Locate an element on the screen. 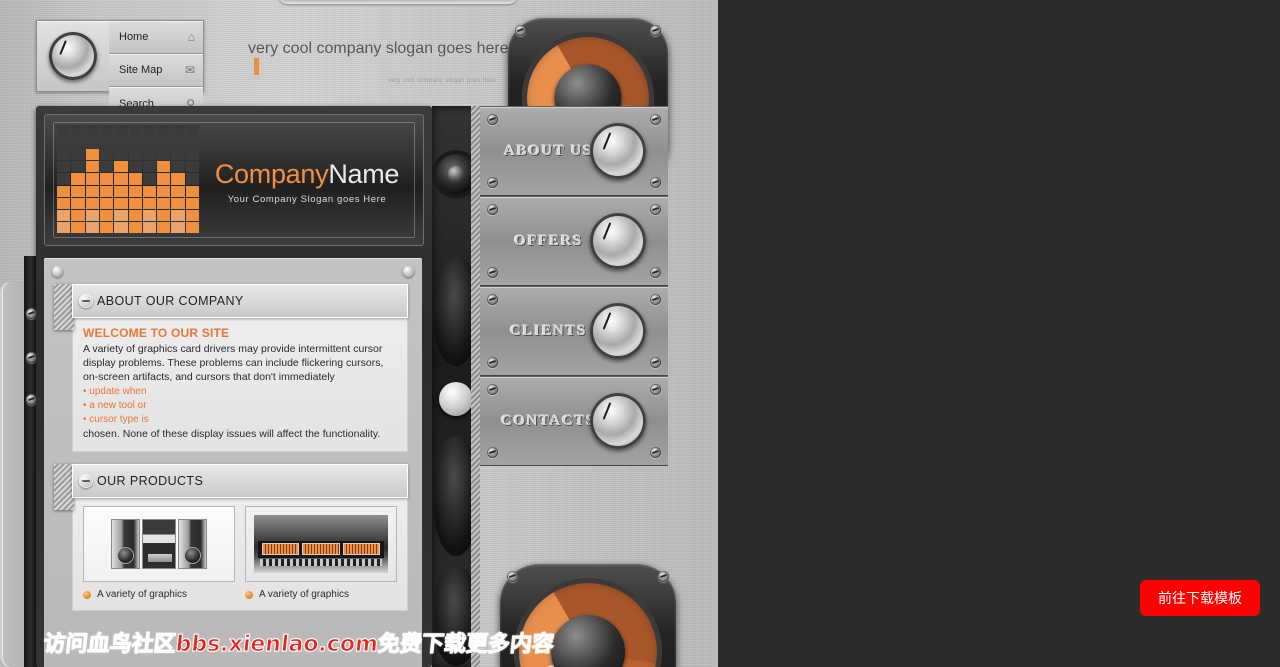  sidebar-item-label: CLIENTS is located at coordinates (548, 330).